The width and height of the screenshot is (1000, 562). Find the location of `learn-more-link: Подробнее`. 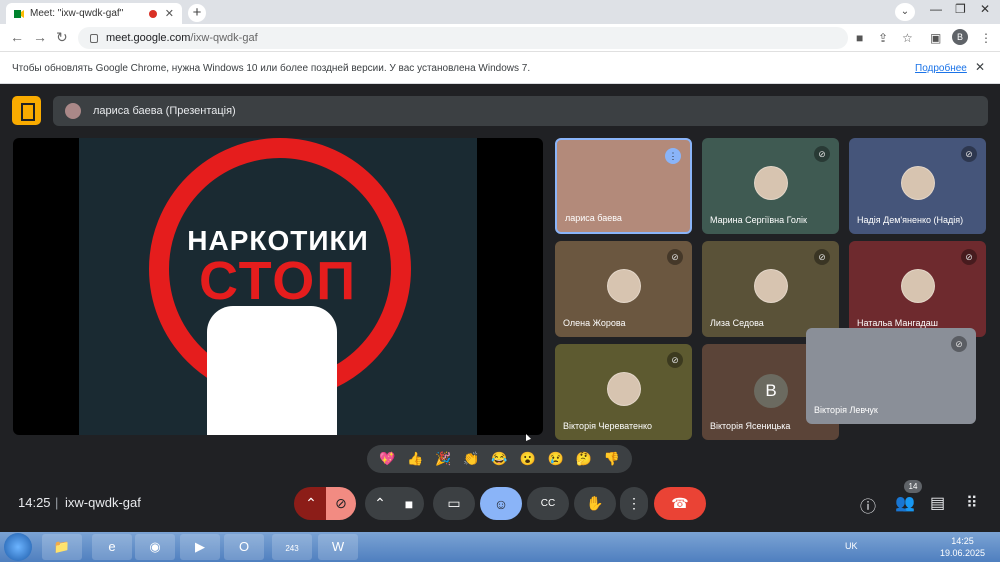

learn-more-link: Подробнее is located at coordinates (941, 68).